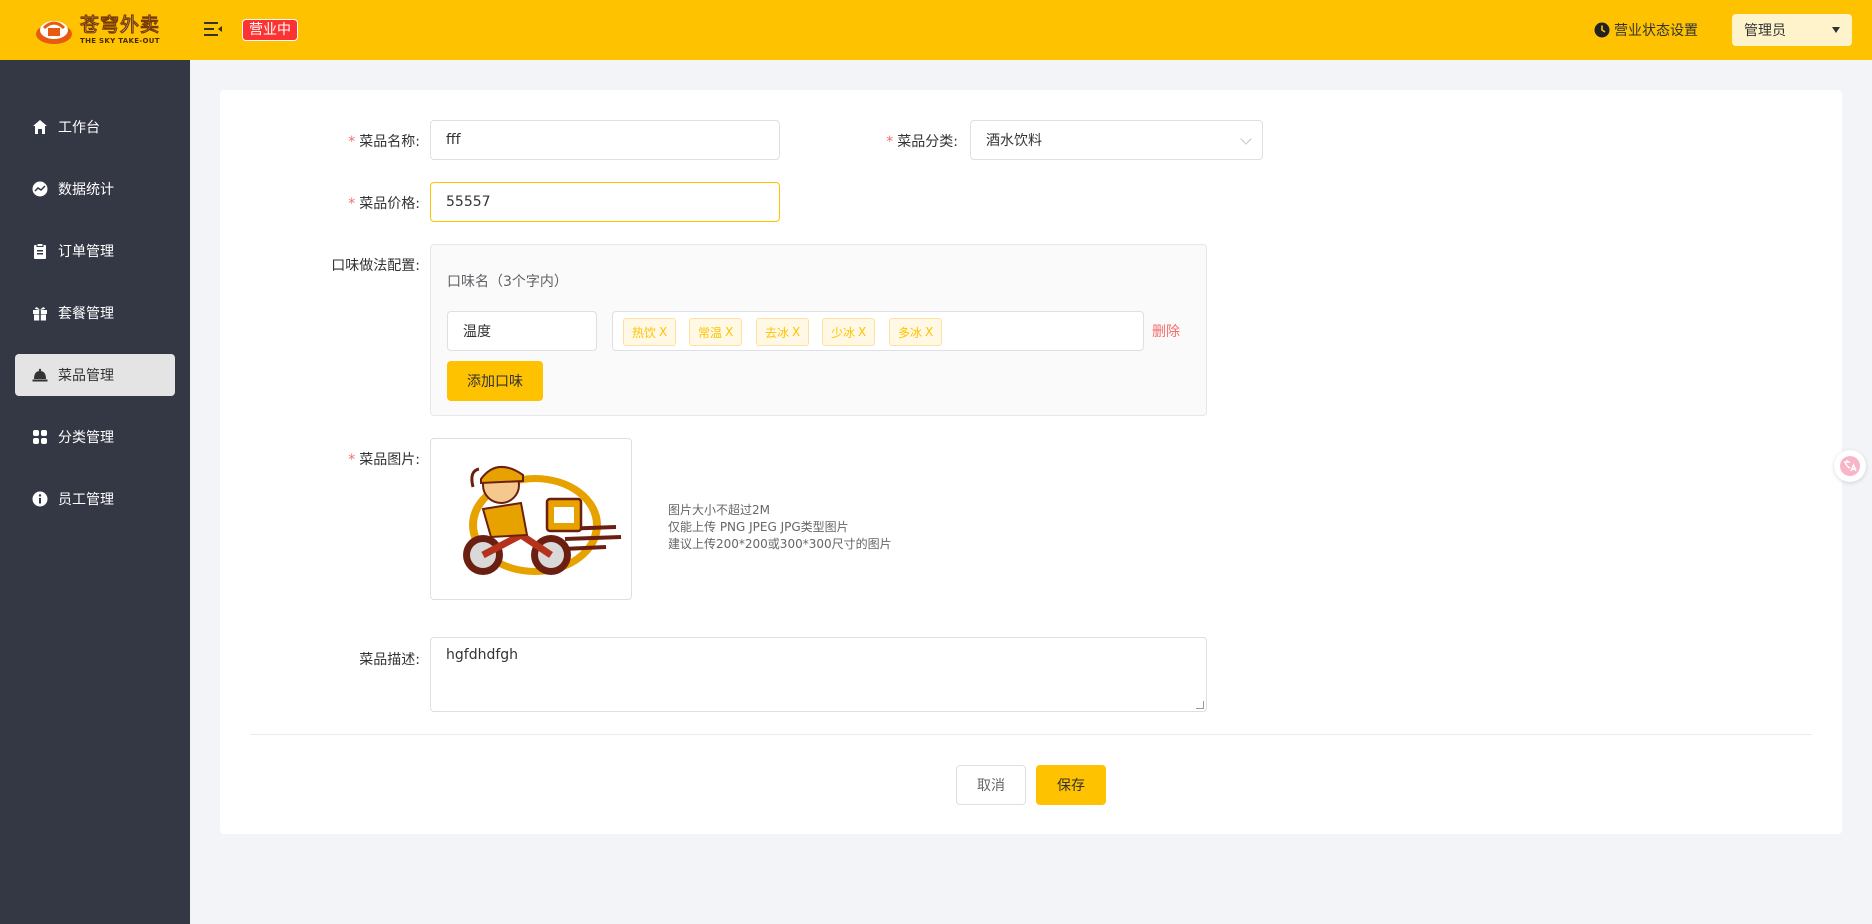  I want to click on dish-name-input: fff, so click(605, 140).